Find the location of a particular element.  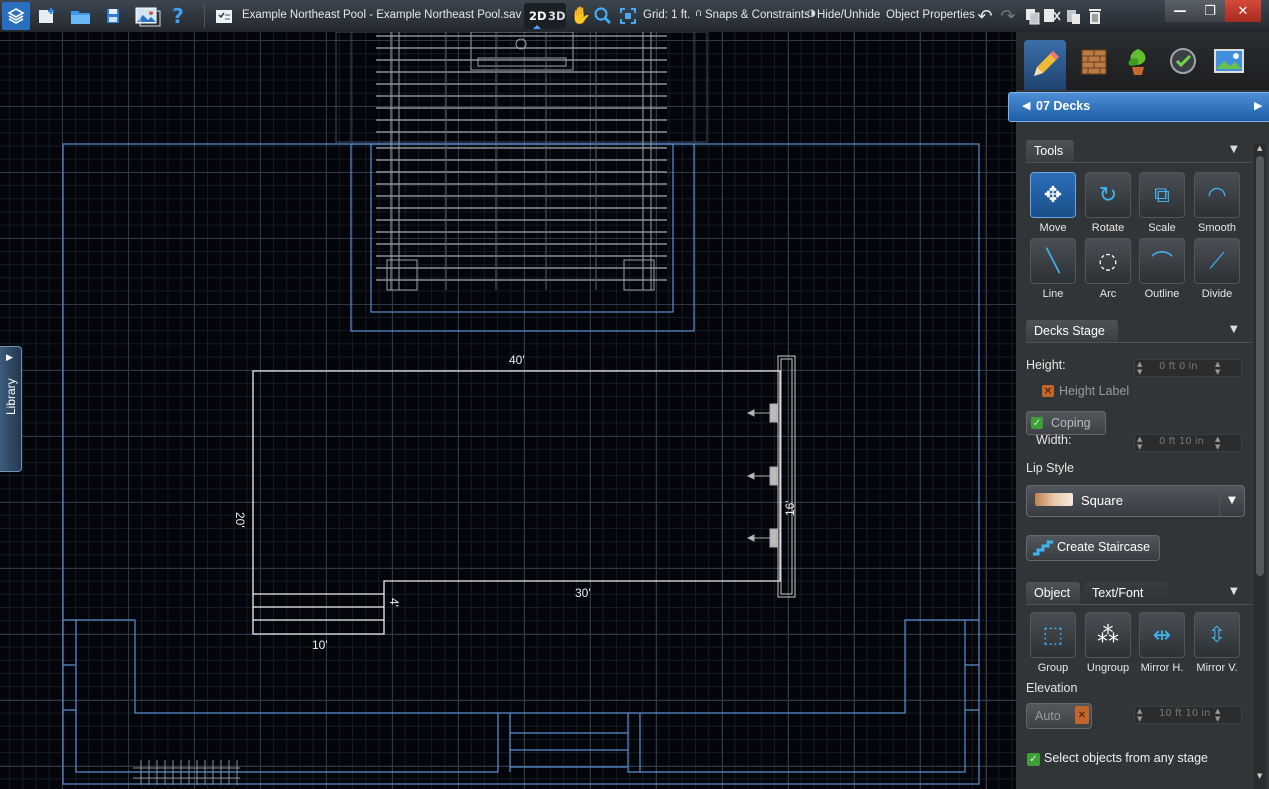

rotate-tool: ↻ Rotate is located at coordinates (1108, 204).